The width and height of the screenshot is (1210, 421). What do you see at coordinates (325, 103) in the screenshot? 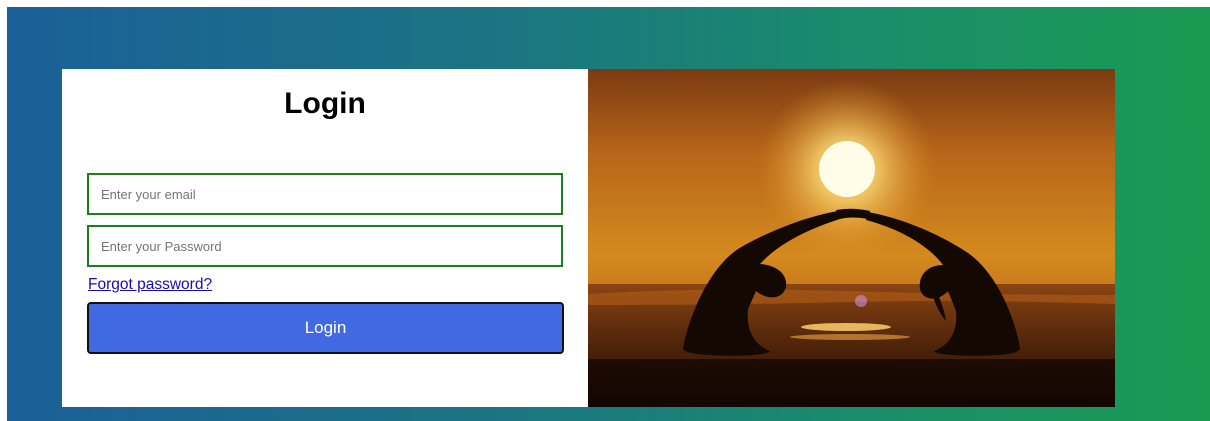
I see `page-title: Login` at bounding box center [325, 103].